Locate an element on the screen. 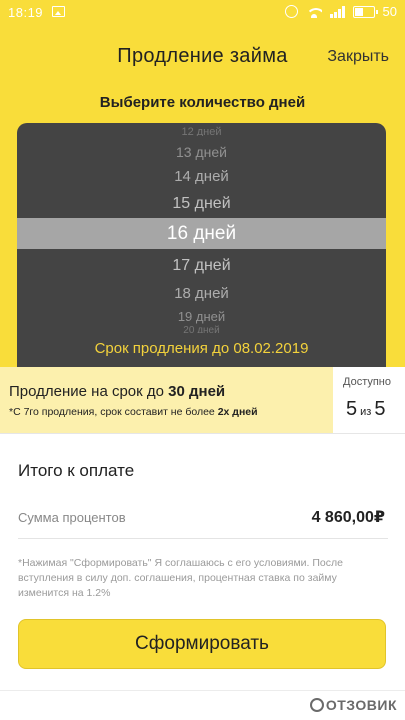 This screenshot has width=405, height=720. status-icons: 50 is located at coordinates (340, 11).